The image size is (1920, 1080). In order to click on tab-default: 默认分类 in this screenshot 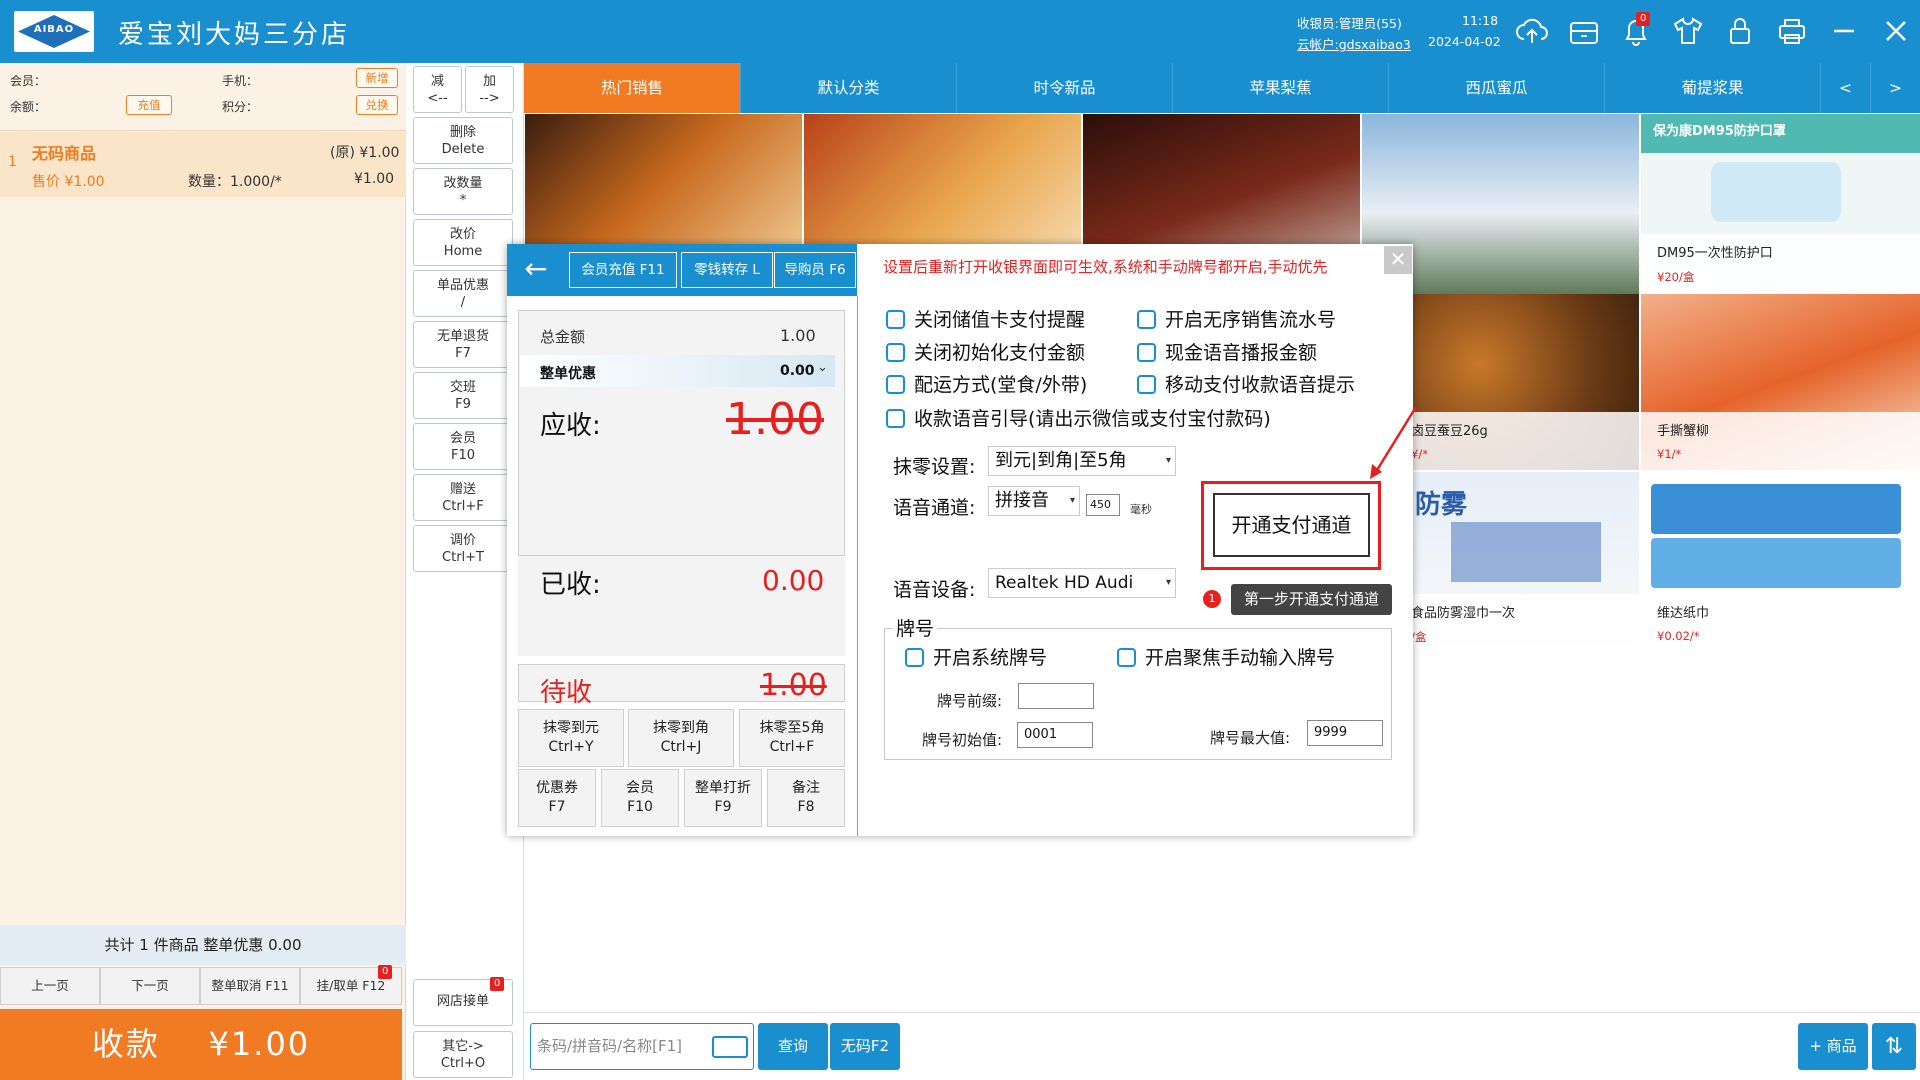, I will do `click(848, 88)`.